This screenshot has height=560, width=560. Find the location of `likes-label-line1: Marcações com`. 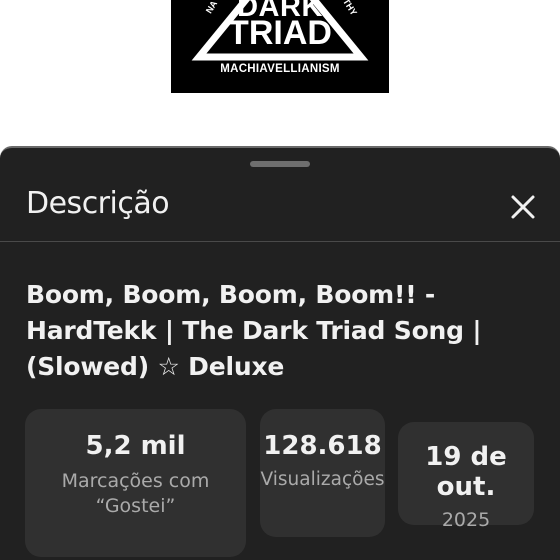

likes-label-line1: Marcações com is located at coordinates (135, 481).